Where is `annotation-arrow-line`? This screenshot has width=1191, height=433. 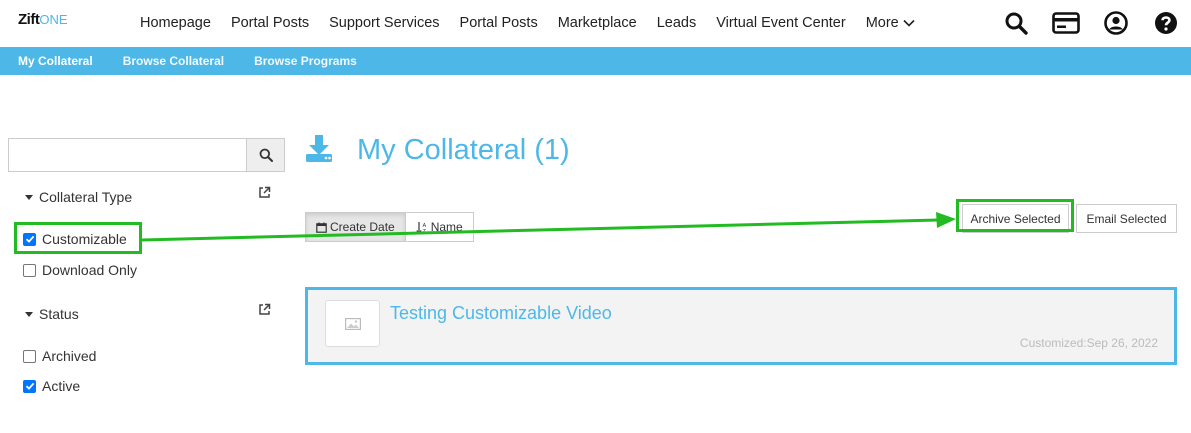 annotation-arrow-line is located at coordinates (540, 230).